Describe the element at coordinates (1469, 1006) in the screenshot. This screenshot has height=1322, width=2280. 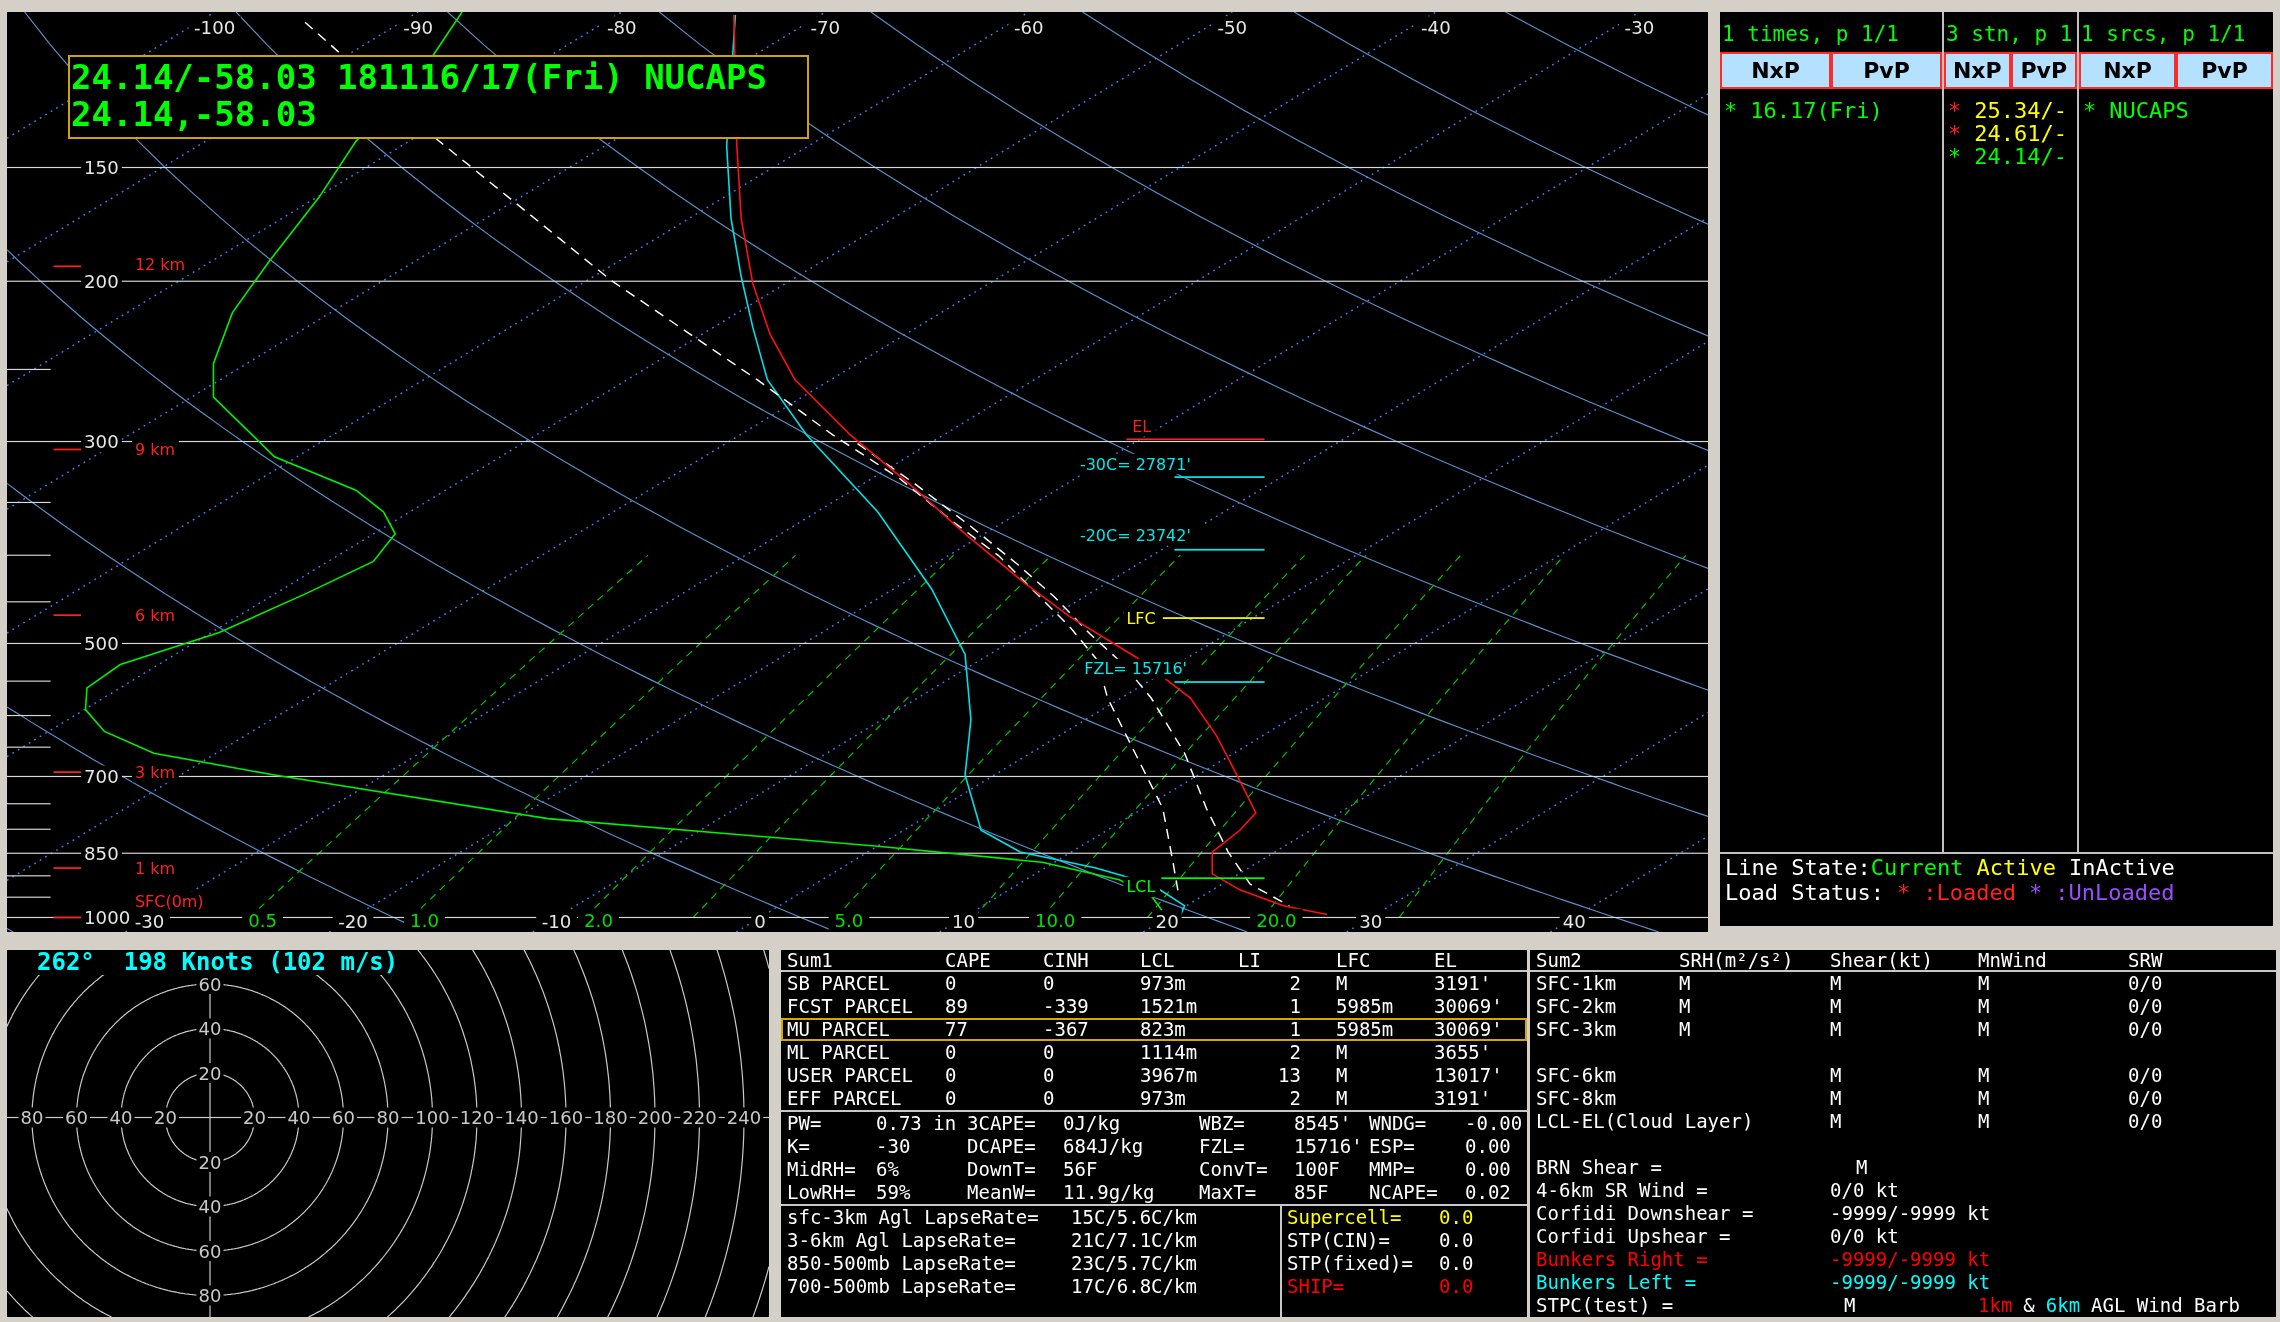
I see `table-cell-text: 30069'` at that location.